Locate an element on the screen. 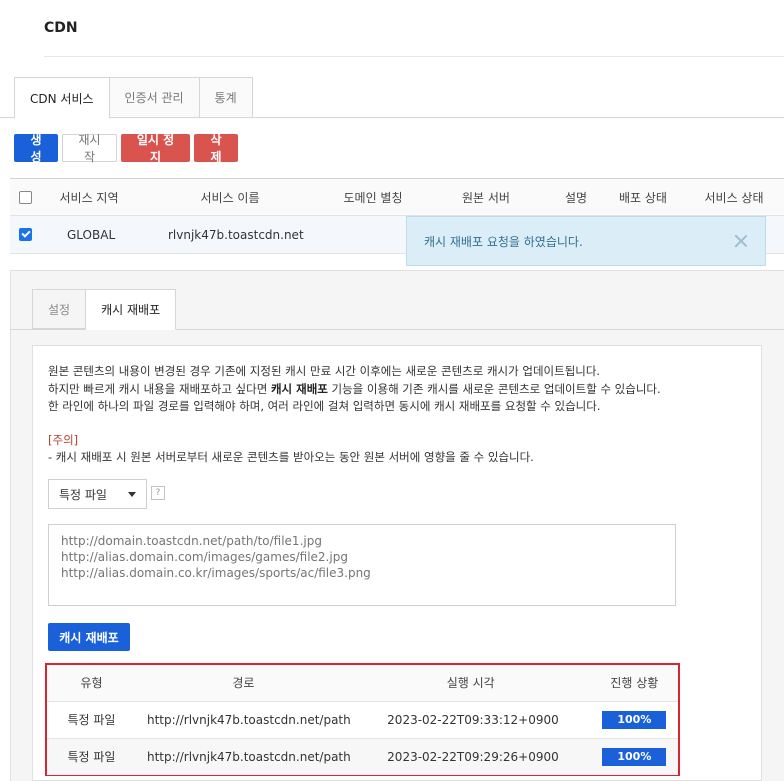 This screenshot has width=784, height=781. column-path: 경로 is located at coordinates (243, 683).